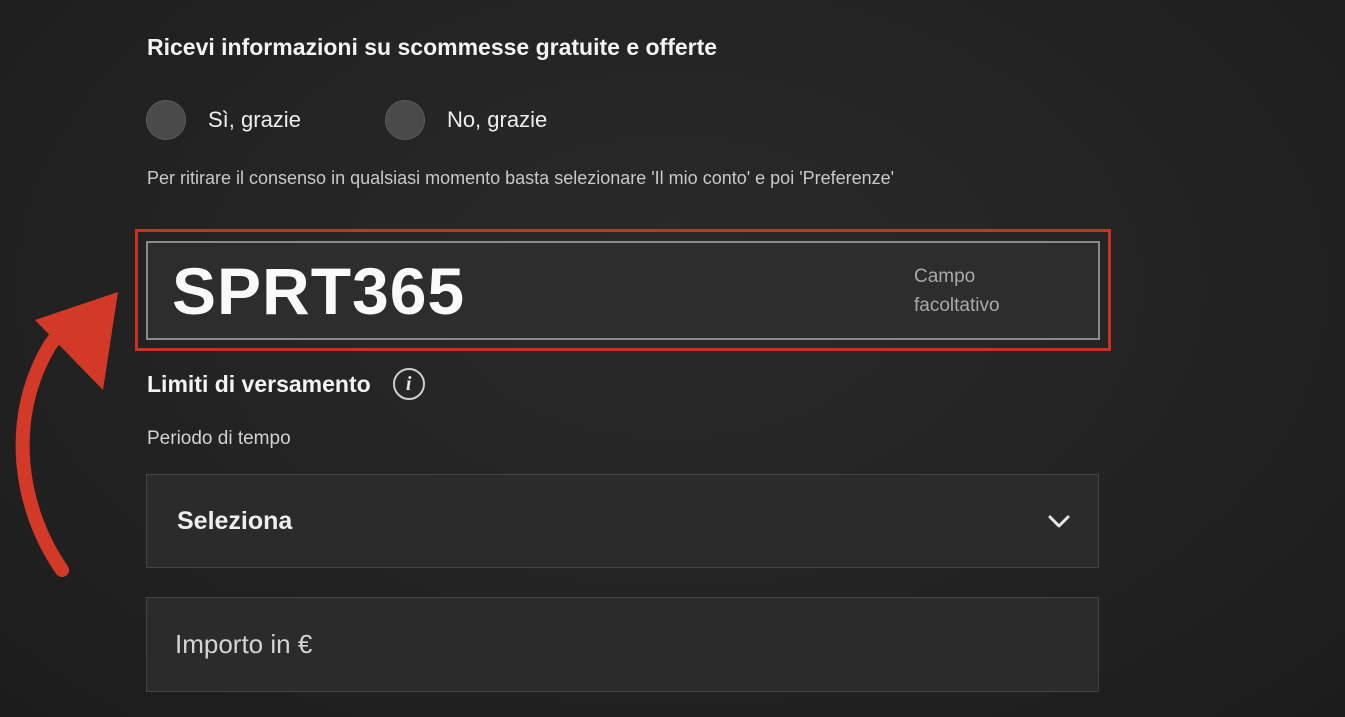 This screenshot has height=717, width=1345. I want to click on radio-no-label: No, grazie, so click(497, 119).